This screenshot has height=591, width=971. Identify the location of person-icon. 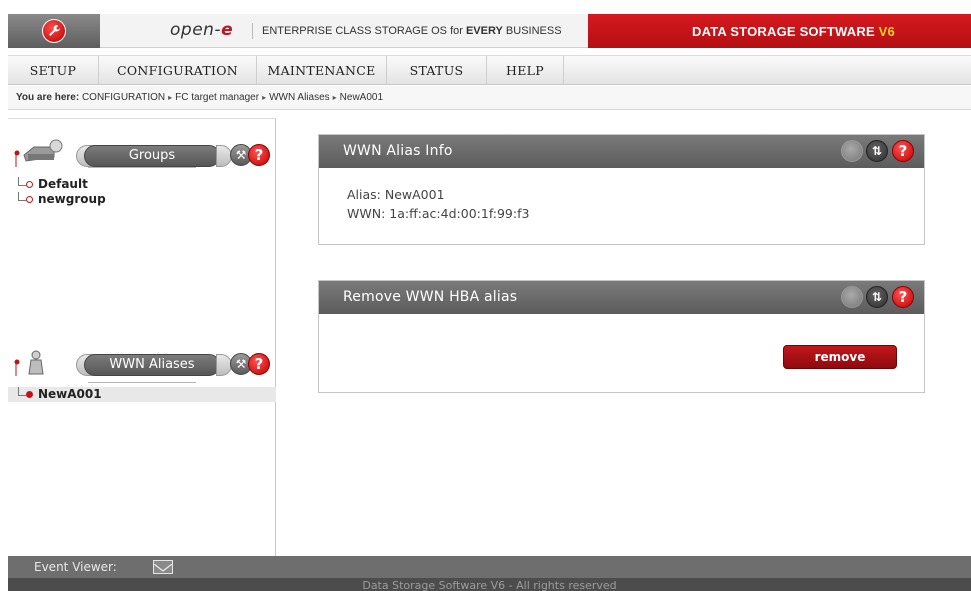
(44, 362).